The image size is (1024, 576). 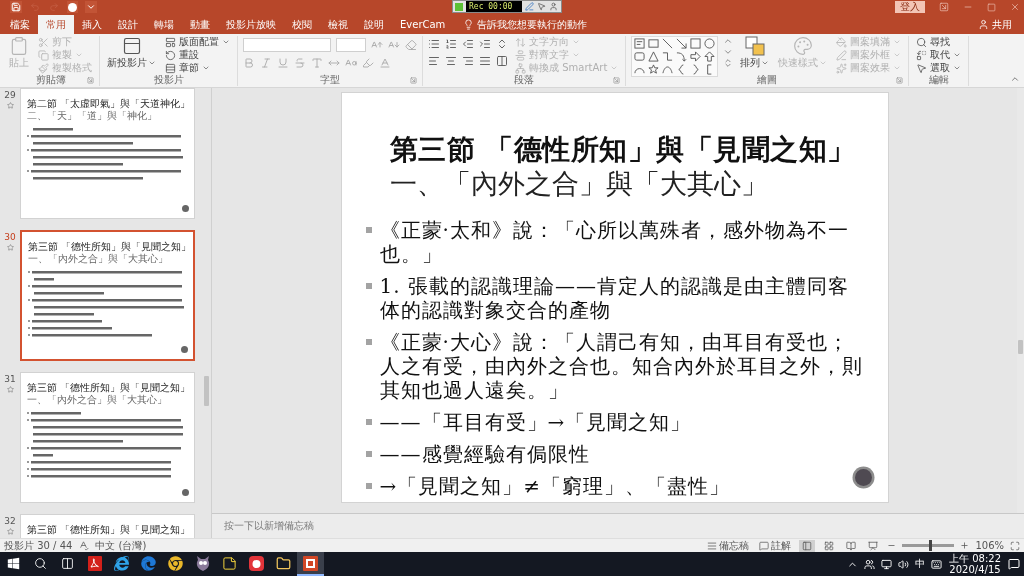 What do you see at coordinates (975, 569) in the screenshot?
I see `clock-date: 2020/4/15` at bounding box center [975, 569].